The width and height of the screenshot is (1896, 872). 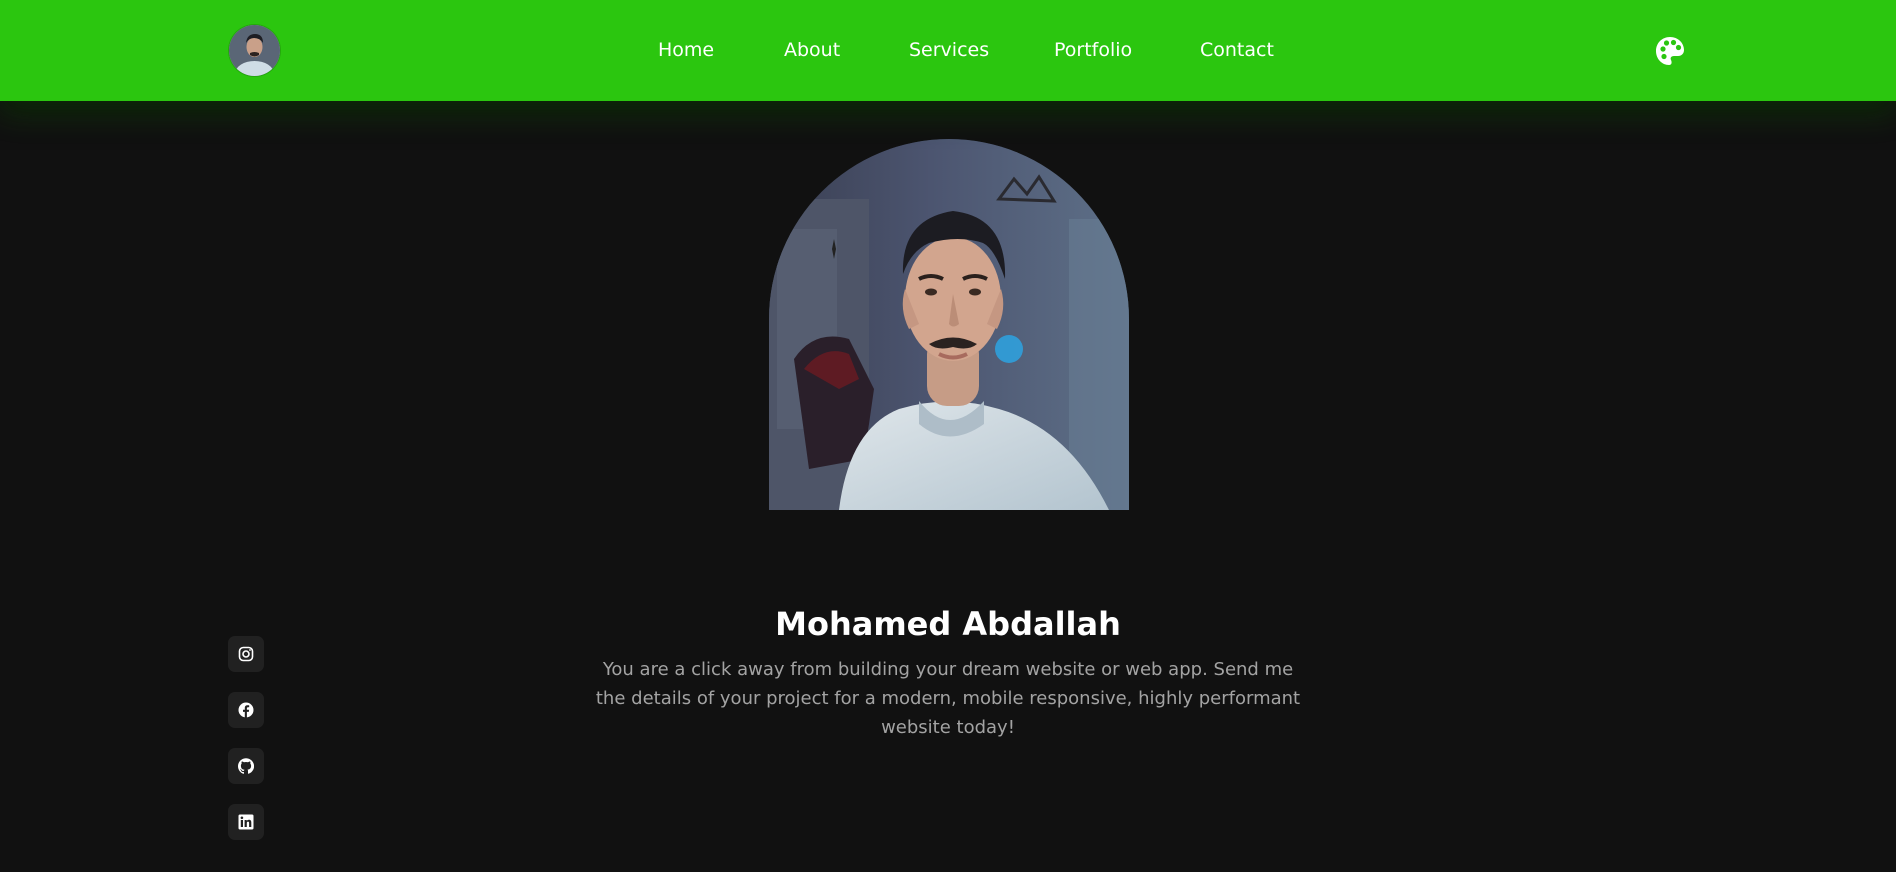 I want to click on top-navbar: Home About Services Portfolio Contact, so click(x=948, y=50).